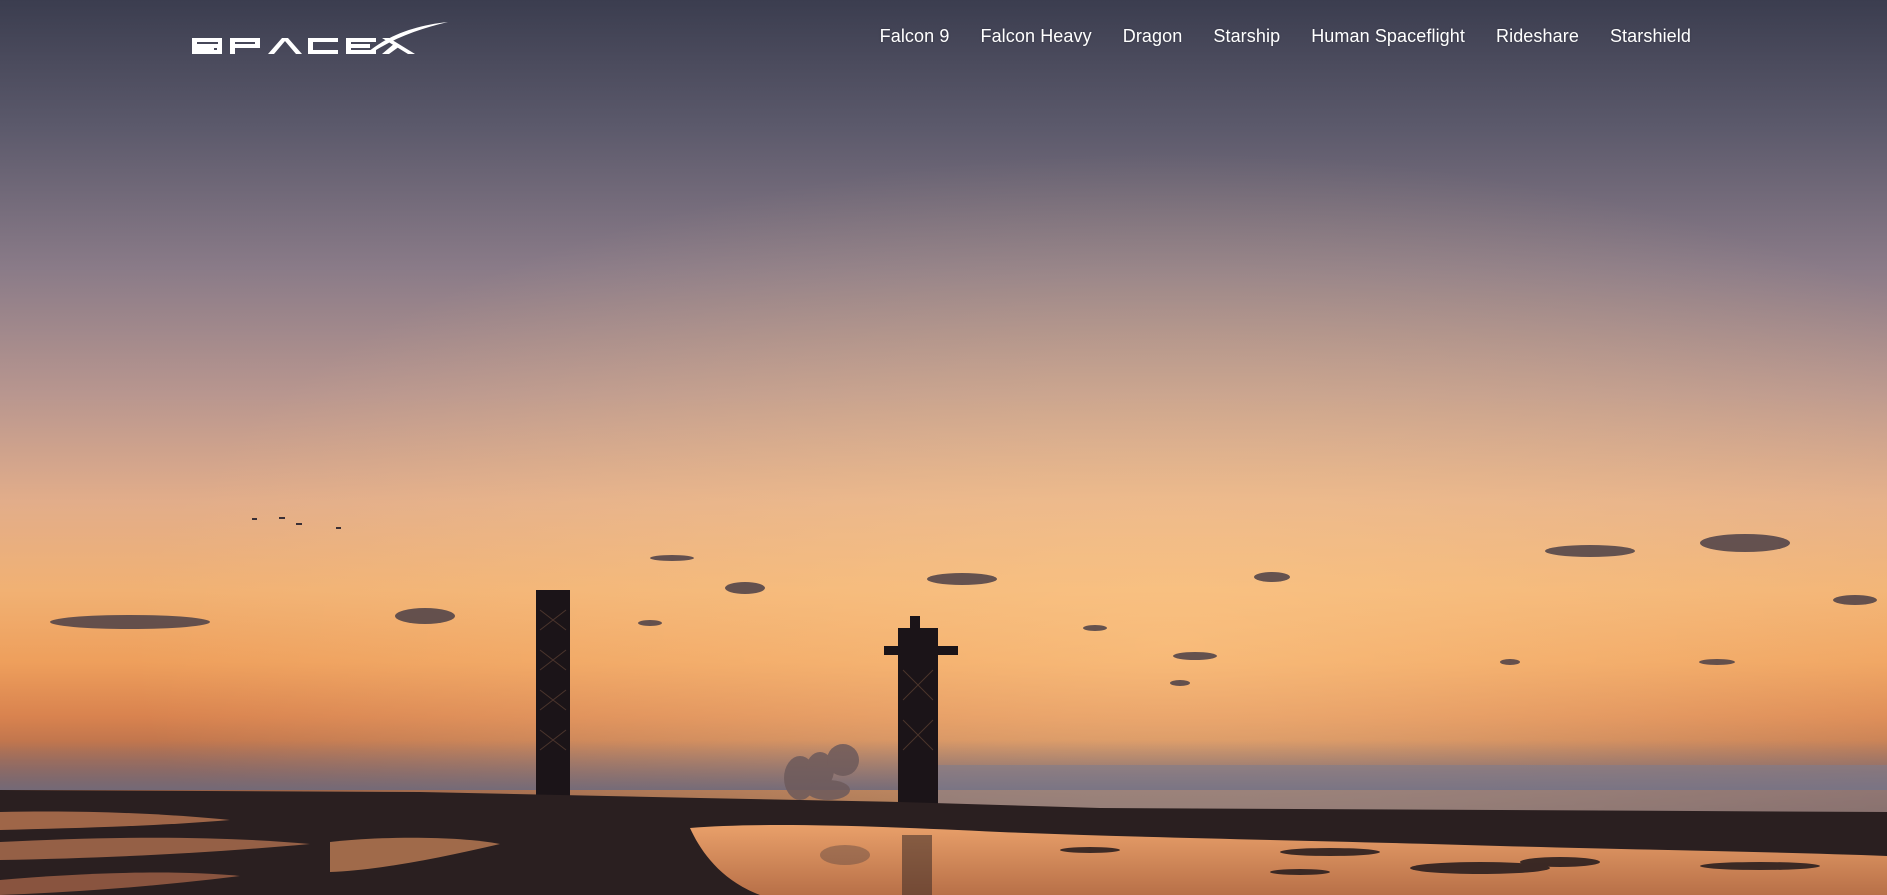 Image resolution: width=1887 pixels, height=895 pixels. I want to click on nav-item-starship: Starship, so click(1246, 36).